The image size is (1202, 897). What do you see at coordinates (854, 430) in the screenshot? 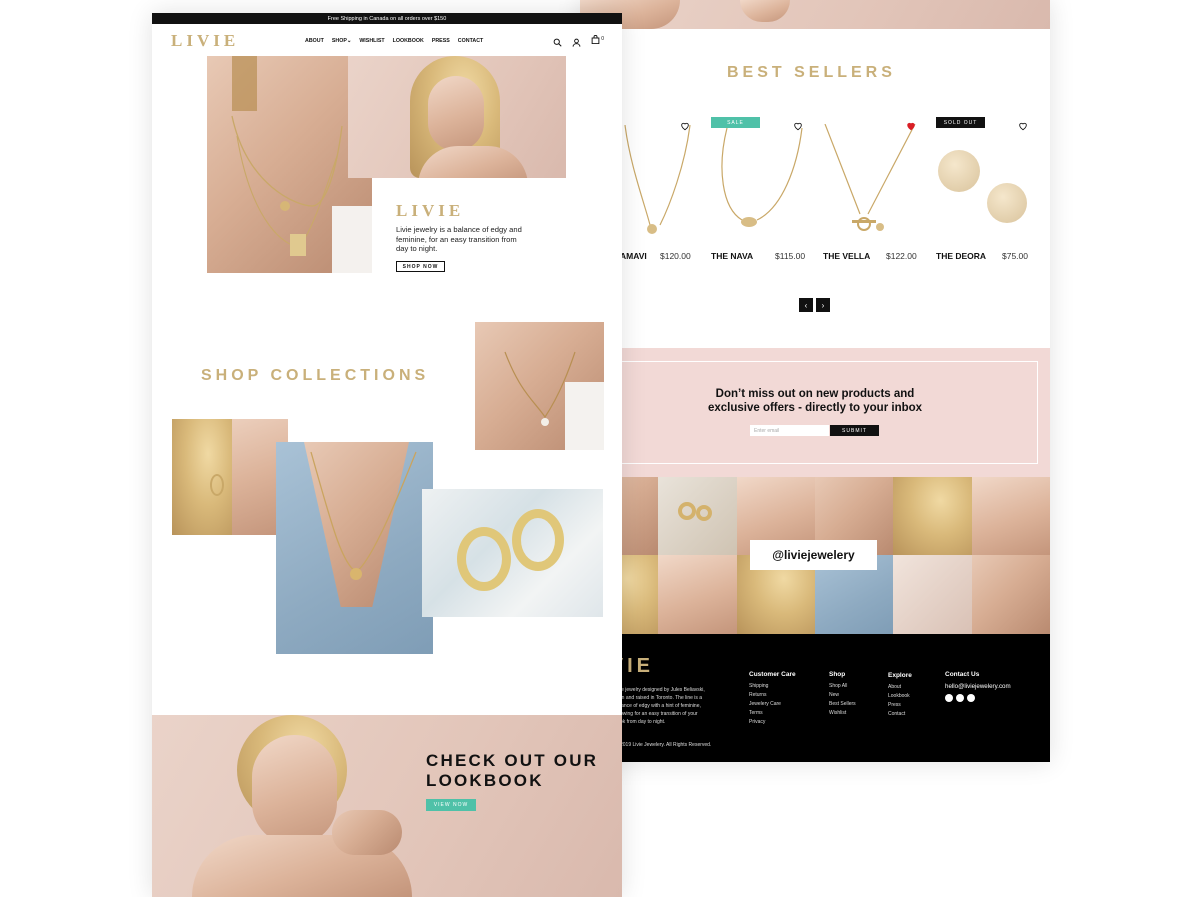
I see `submit-button: SUBMIT` at bounding box center [854, 430].